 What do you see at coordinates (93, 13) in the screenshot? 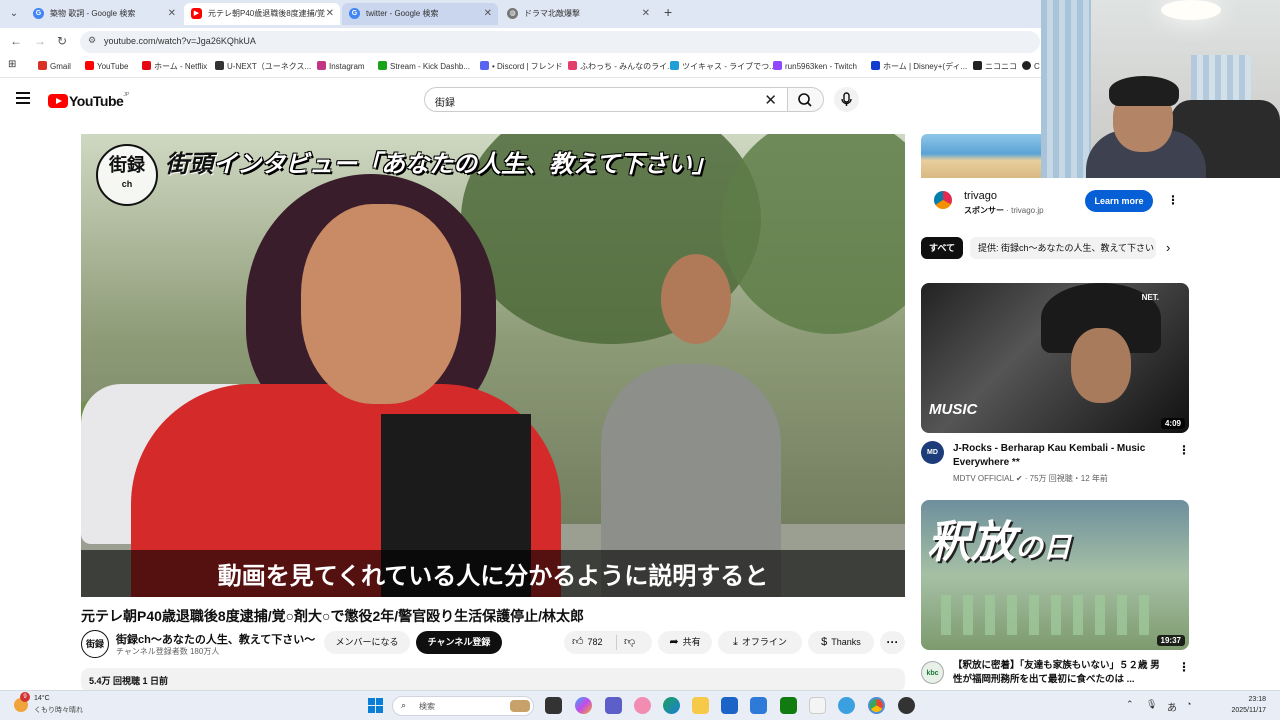
I see `tab-title: 築物 歌詞 - Google 検索` at bounding box center [93, 13].